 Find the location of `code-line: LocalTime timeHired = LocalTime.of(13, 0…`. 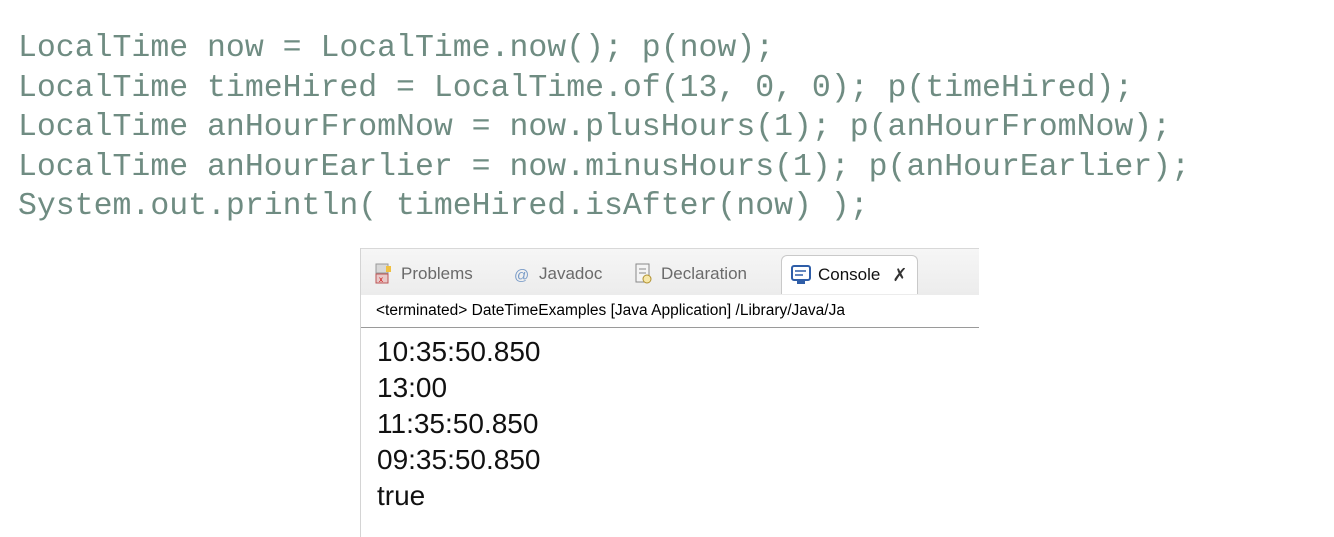

code-line: LocalTime timeHired = LocalTime.of(13, 0… is located at coordinates (576, 88).